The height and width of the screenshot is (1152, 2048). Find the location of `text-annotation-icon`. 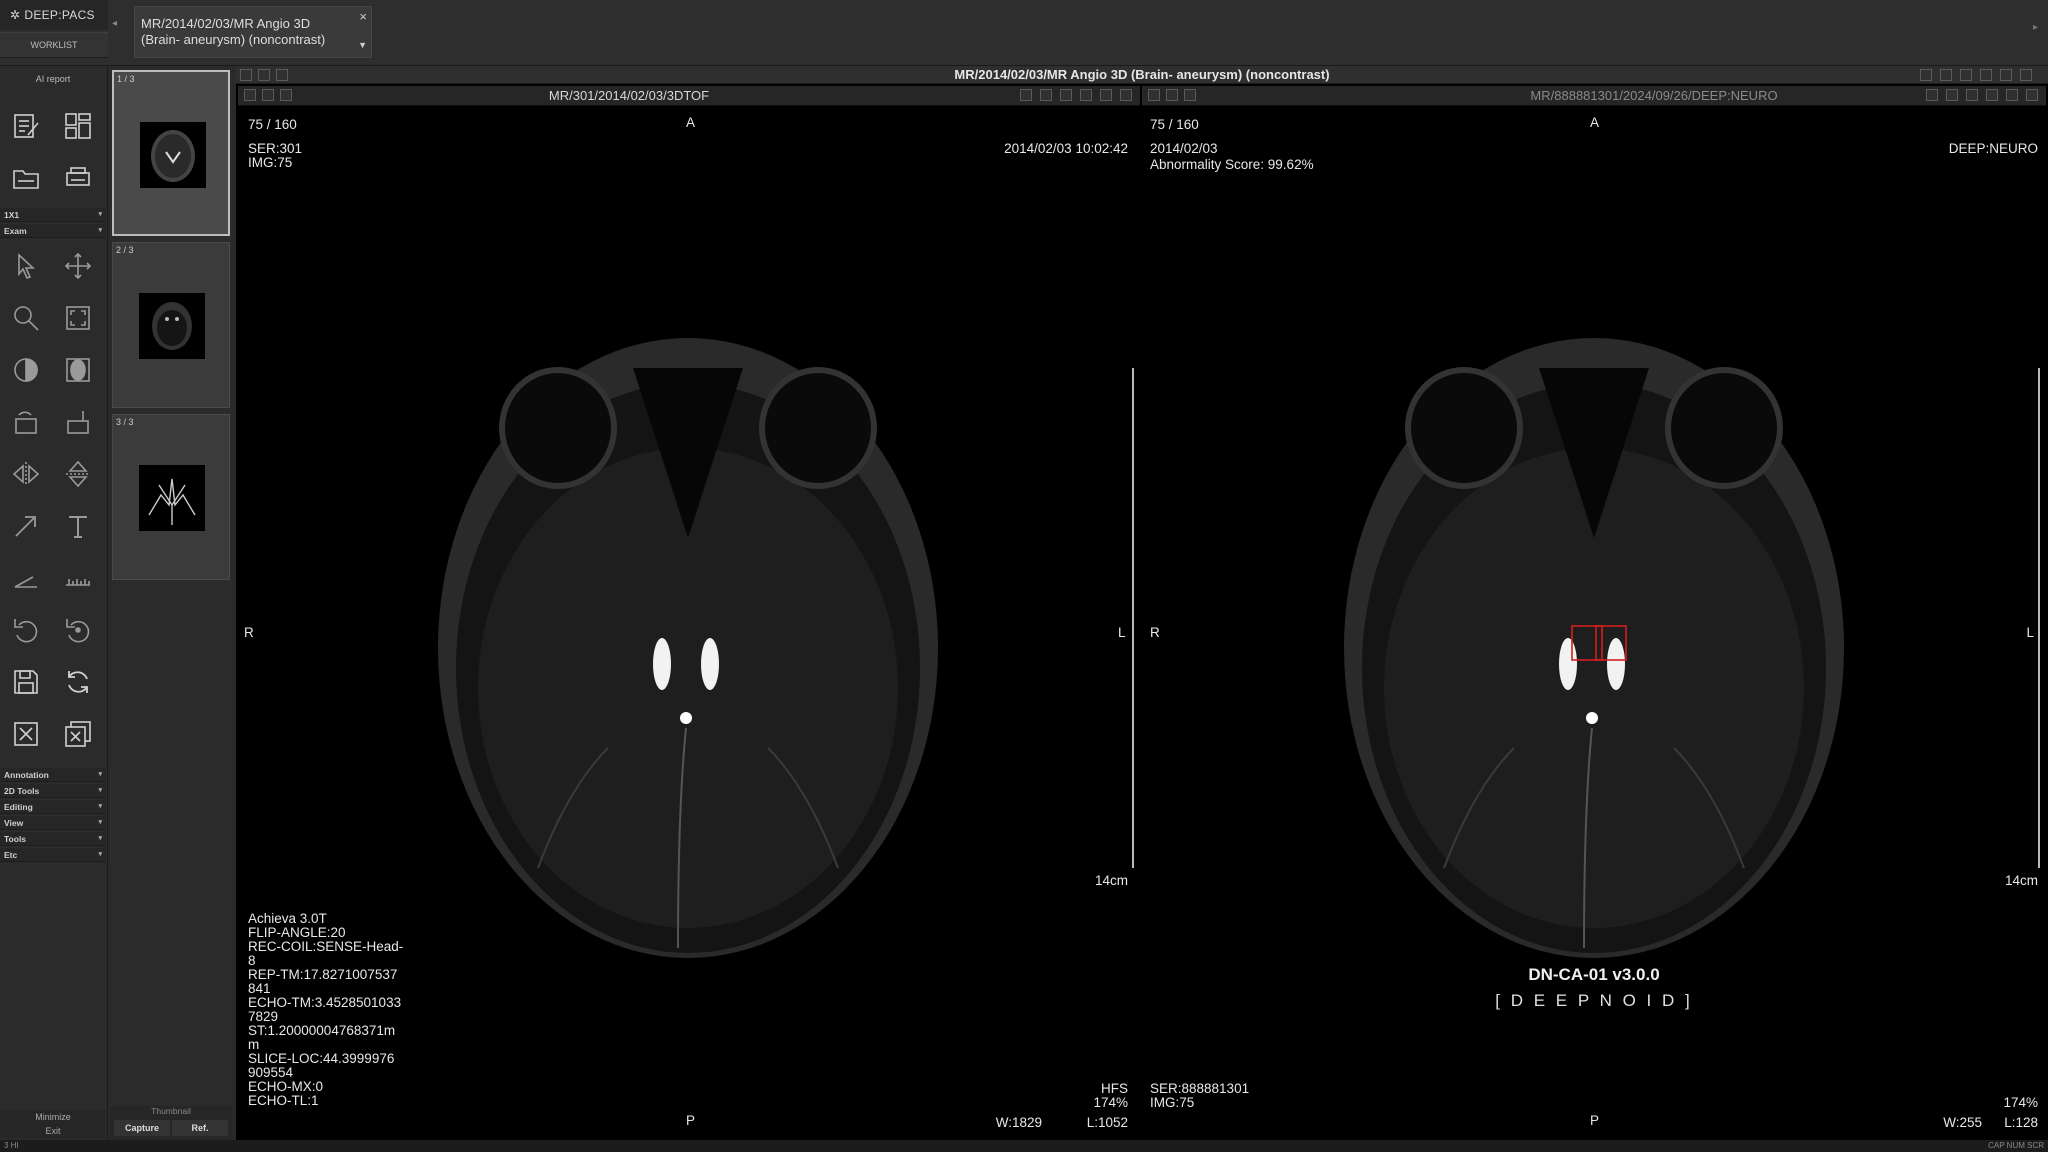

text-annotation-icon is located at coordinates (78, 526).